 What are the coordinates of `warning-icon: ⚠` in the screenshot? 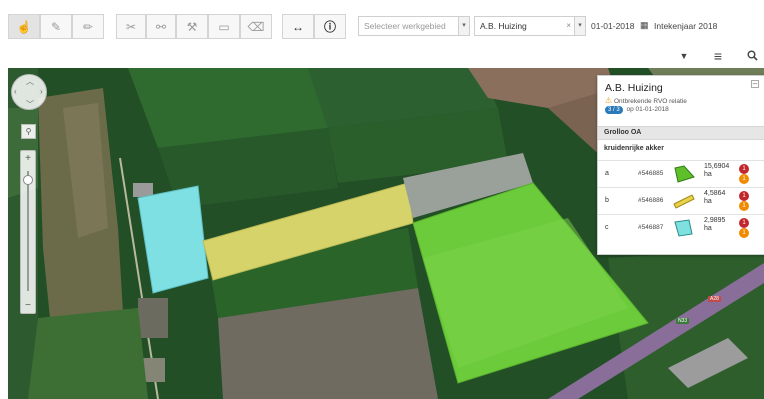 It's located at (609, 100).